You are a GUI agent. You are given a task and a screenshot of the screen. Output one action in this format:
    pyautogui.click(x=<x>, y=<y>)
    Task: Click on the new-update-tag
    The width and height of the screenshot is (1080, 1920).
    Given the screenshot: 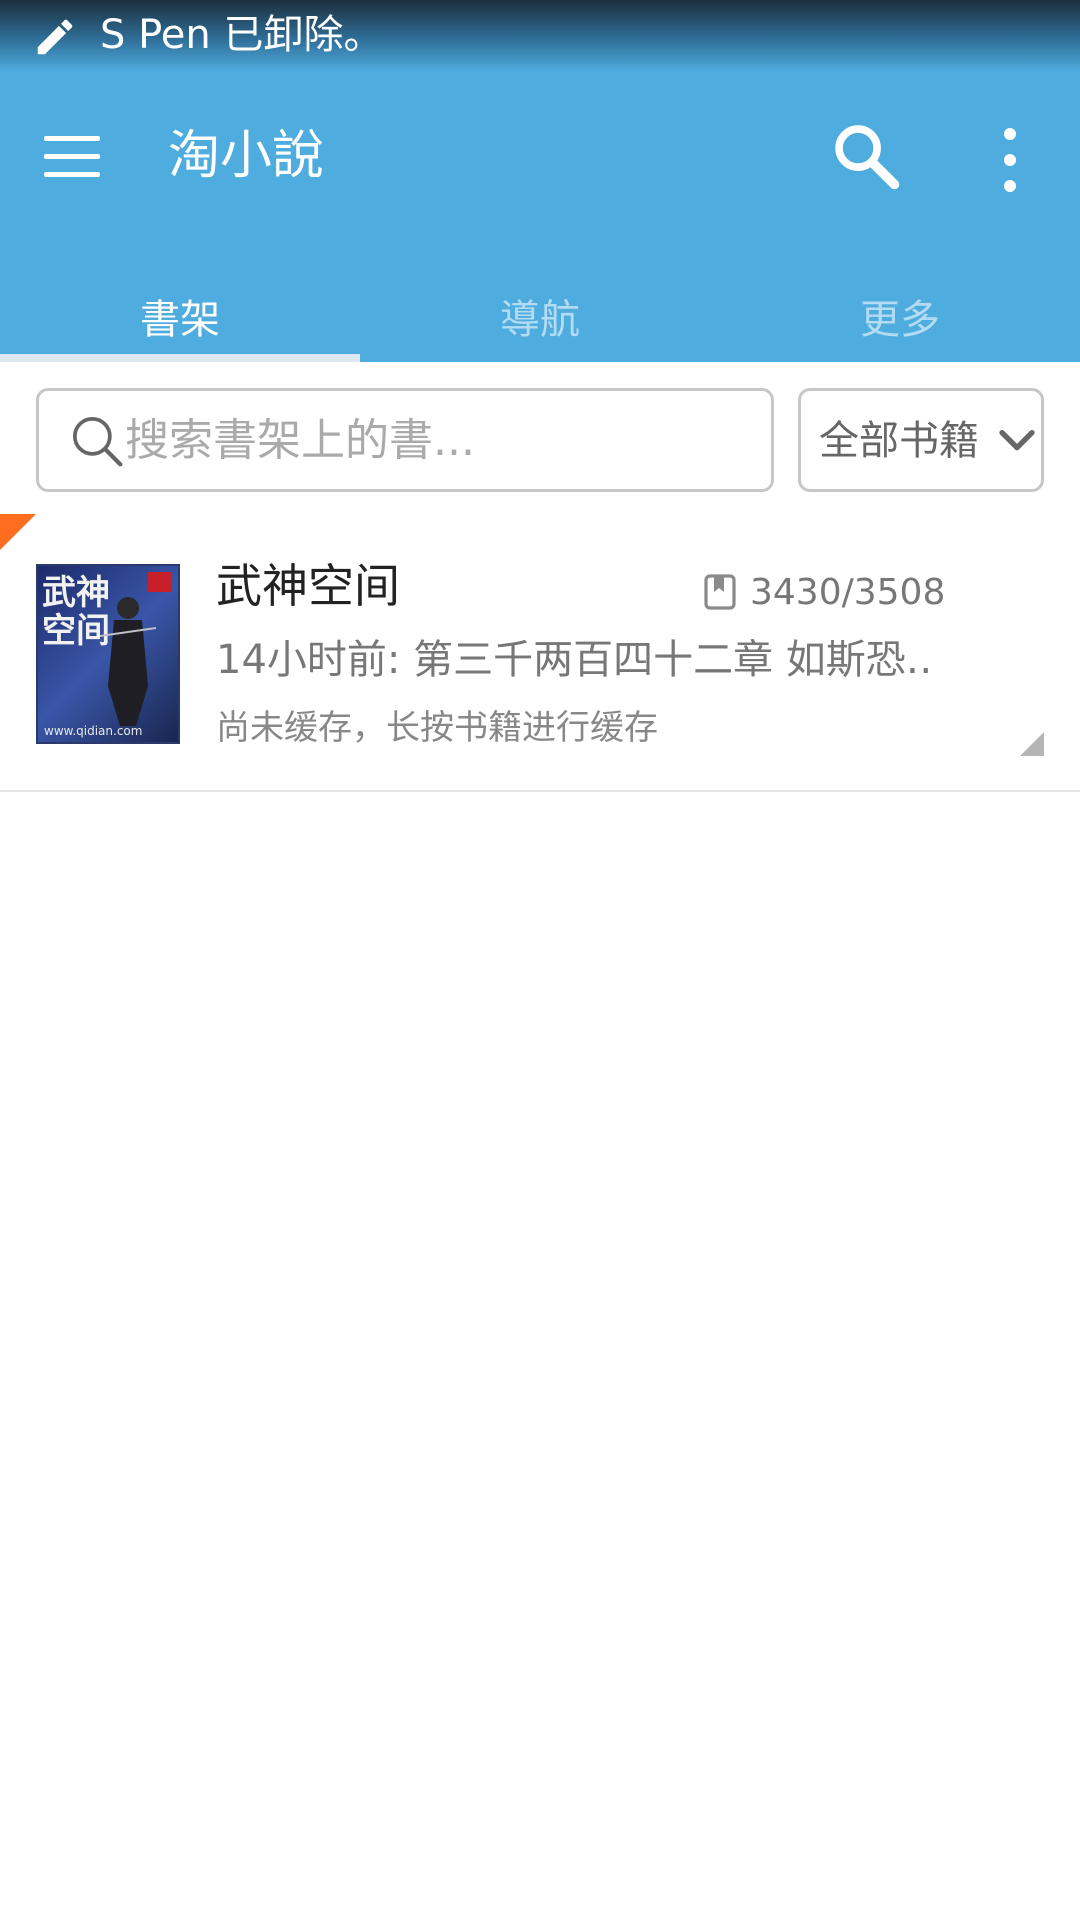 What is the action you would take?
    pyautogui.click(x=18, y=532)
    